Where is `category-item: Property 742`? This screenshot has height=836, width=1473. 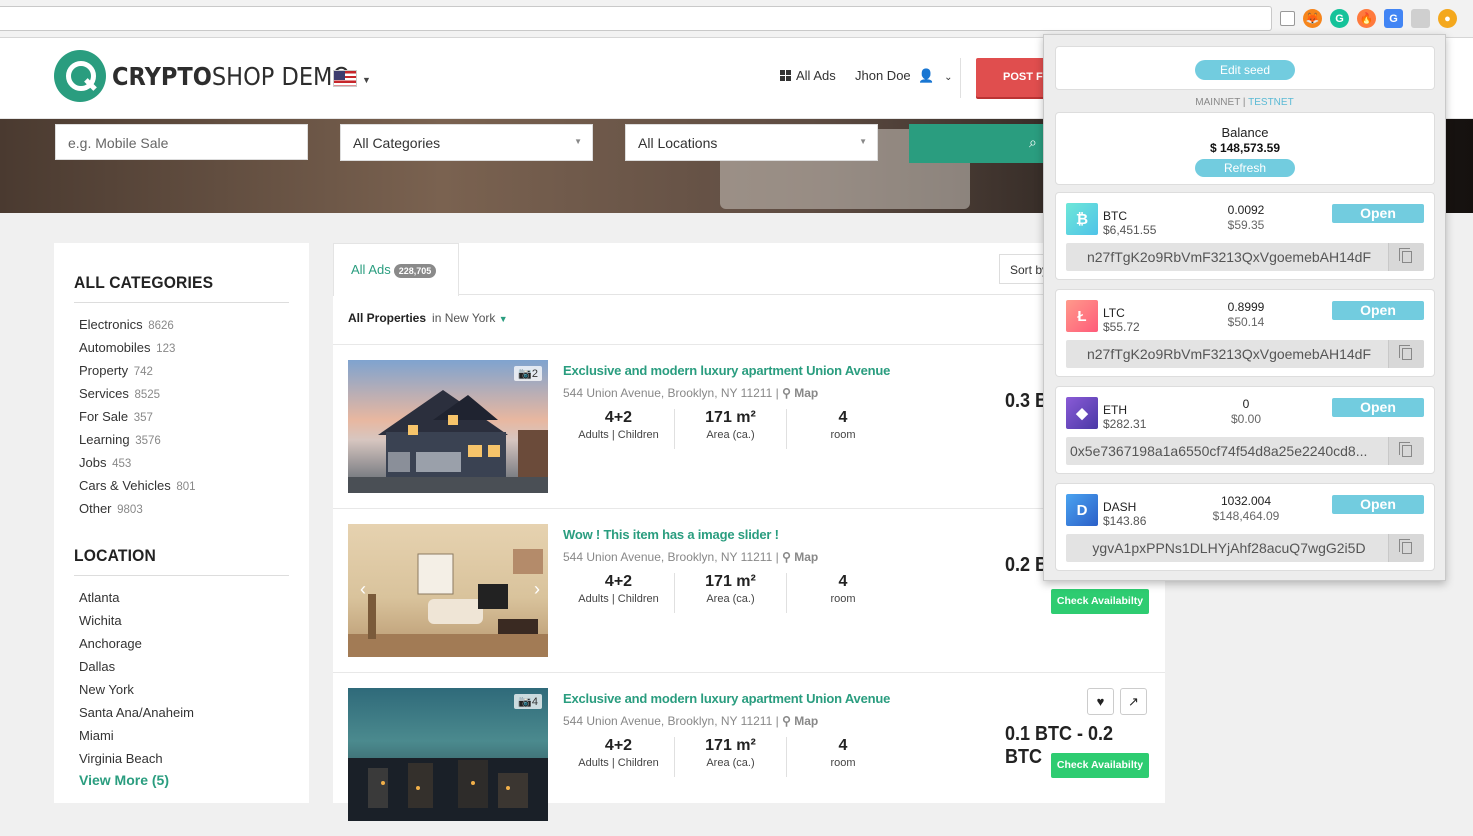
category-item: Property 742 is located at coordinates (137, 374).